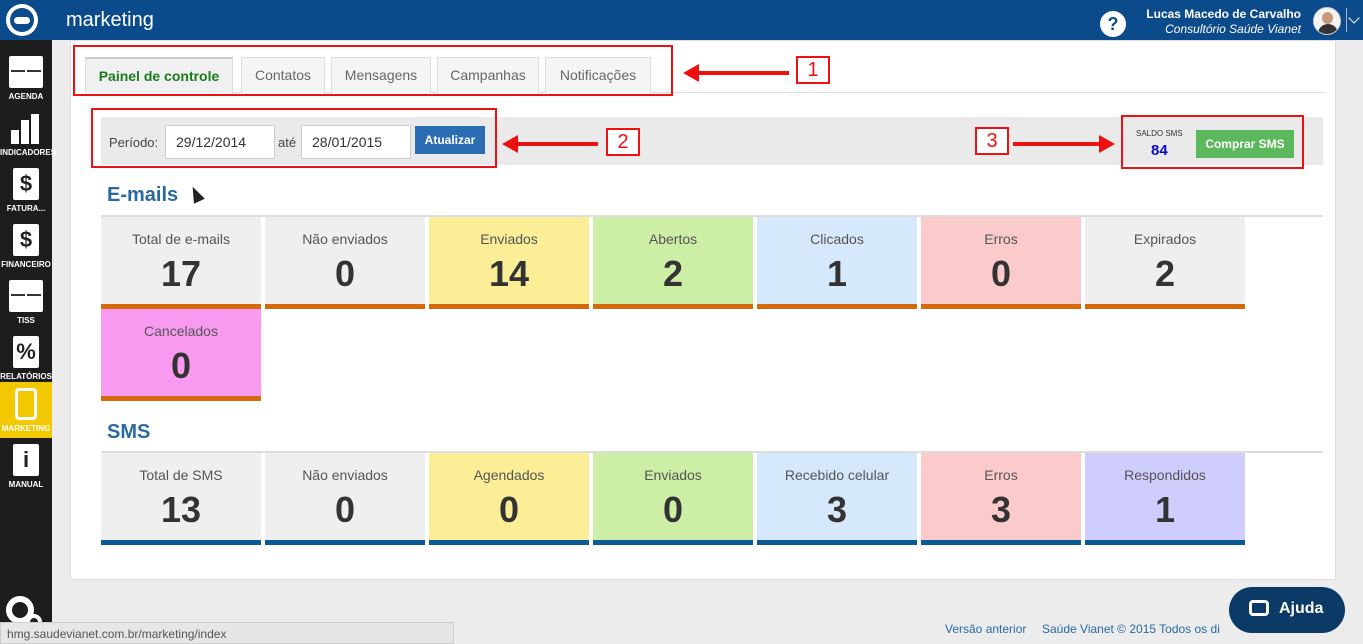  I want to click on sms-section-title: SMS, so click(129, 432).